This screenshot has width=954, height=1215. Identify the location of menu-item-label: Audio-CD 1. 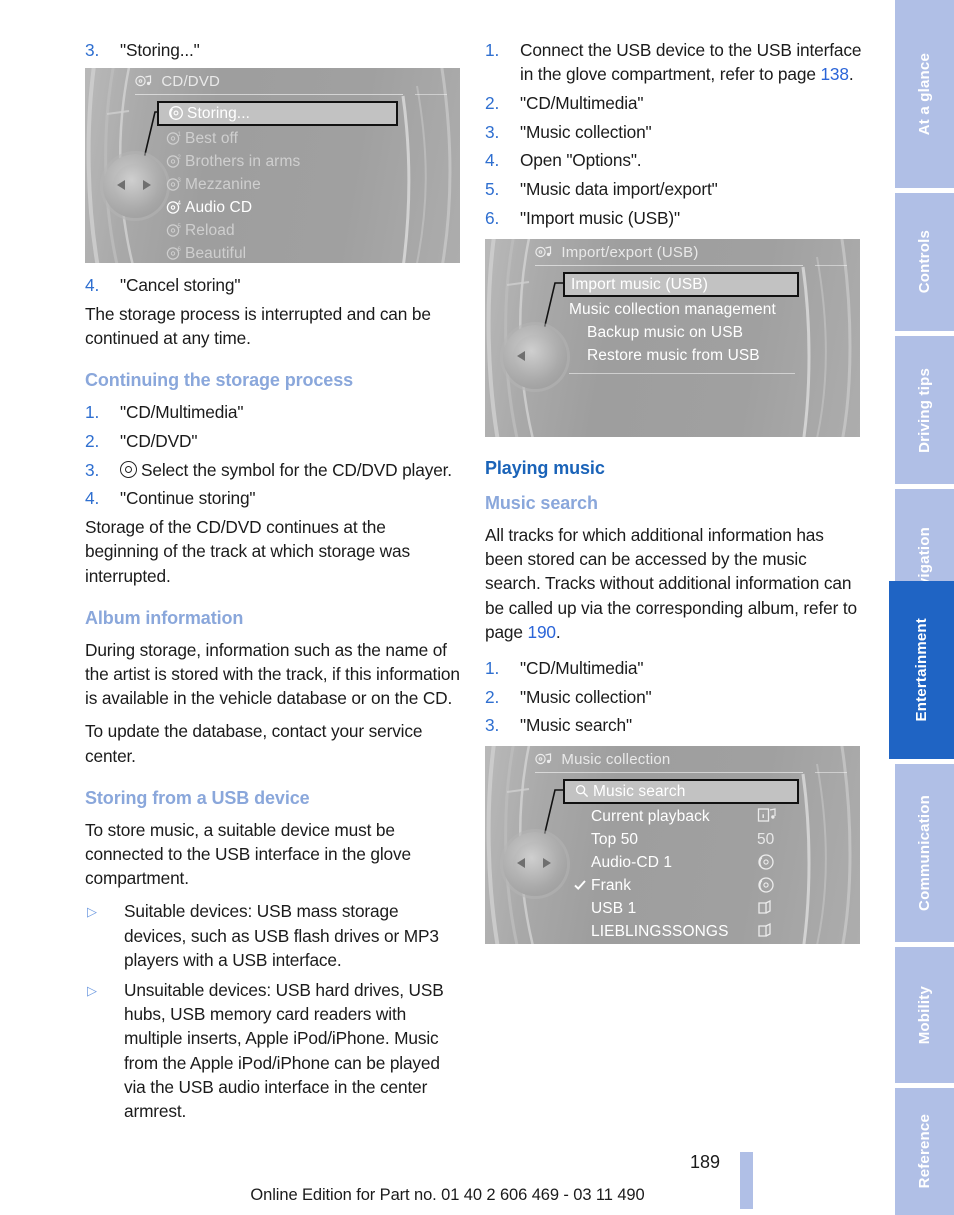
(632, 862).